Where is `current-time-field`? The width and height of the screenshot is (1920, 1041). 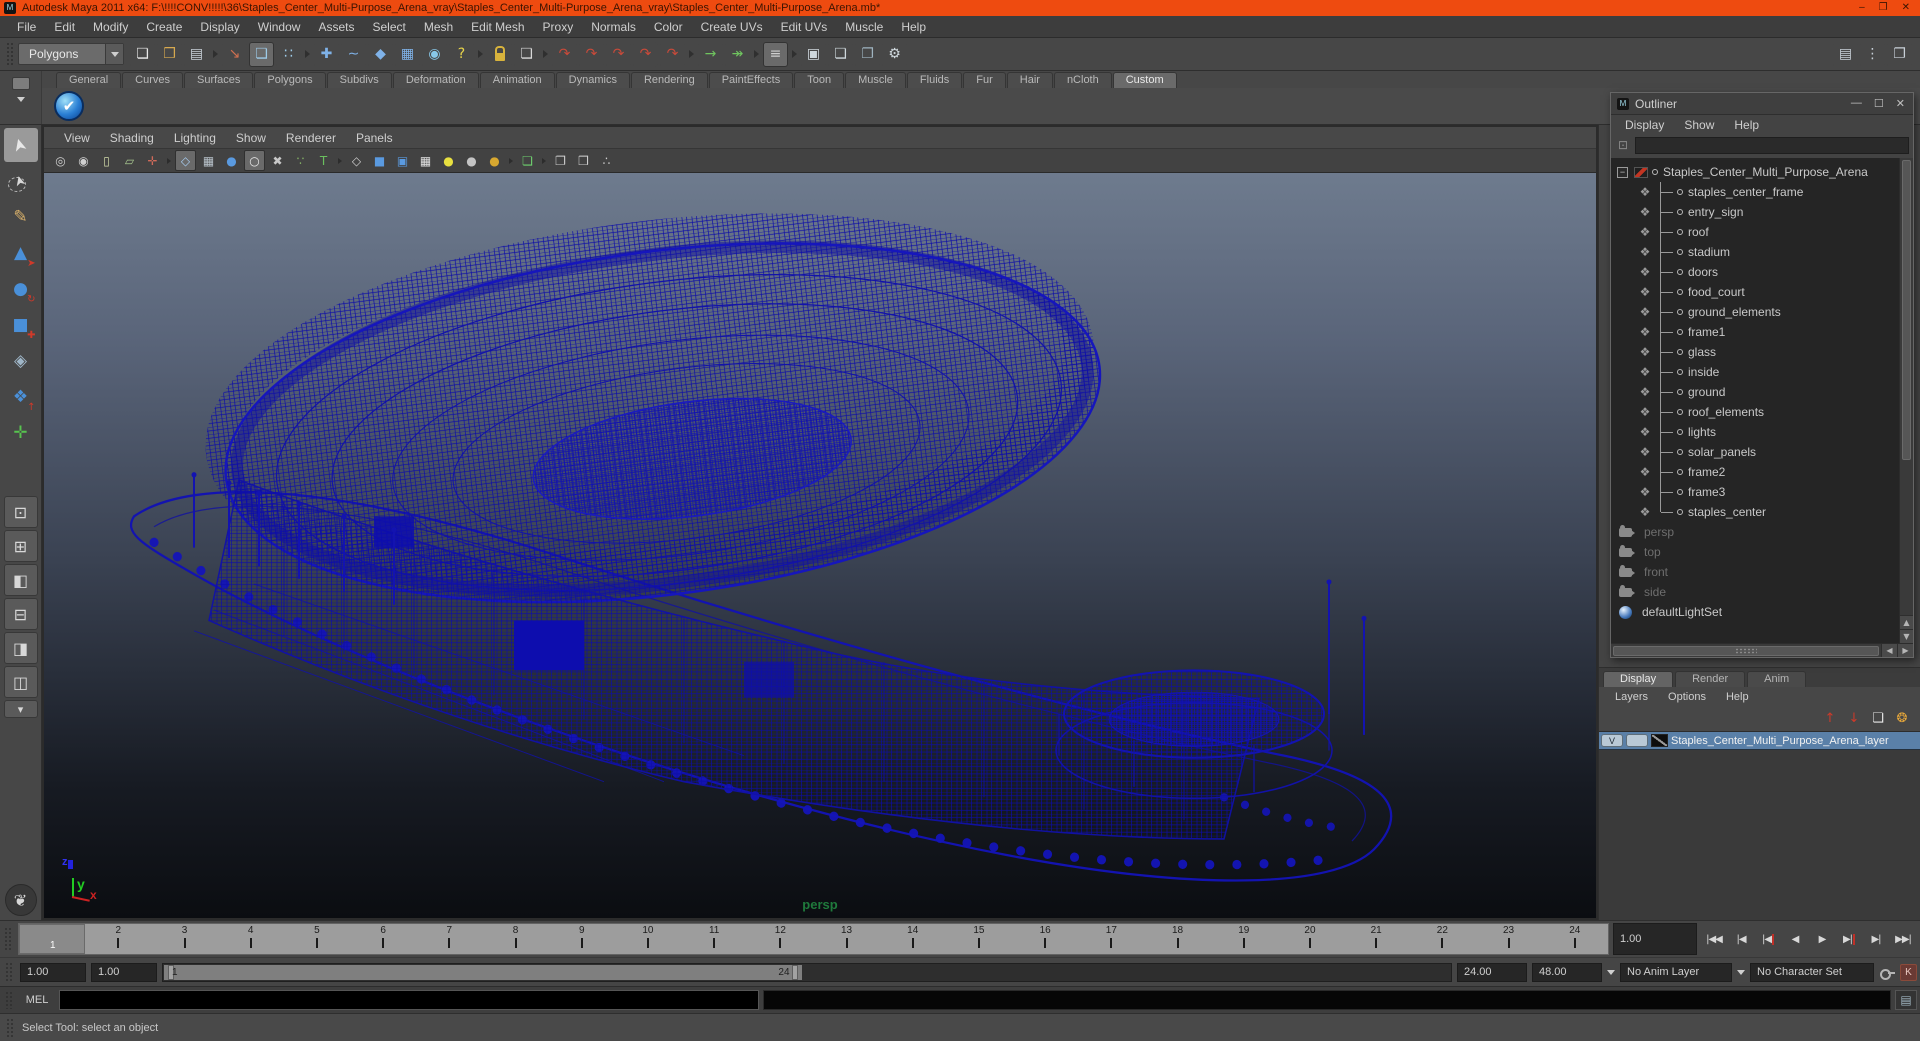 current-time-field is located at coordinates (1655, 939).